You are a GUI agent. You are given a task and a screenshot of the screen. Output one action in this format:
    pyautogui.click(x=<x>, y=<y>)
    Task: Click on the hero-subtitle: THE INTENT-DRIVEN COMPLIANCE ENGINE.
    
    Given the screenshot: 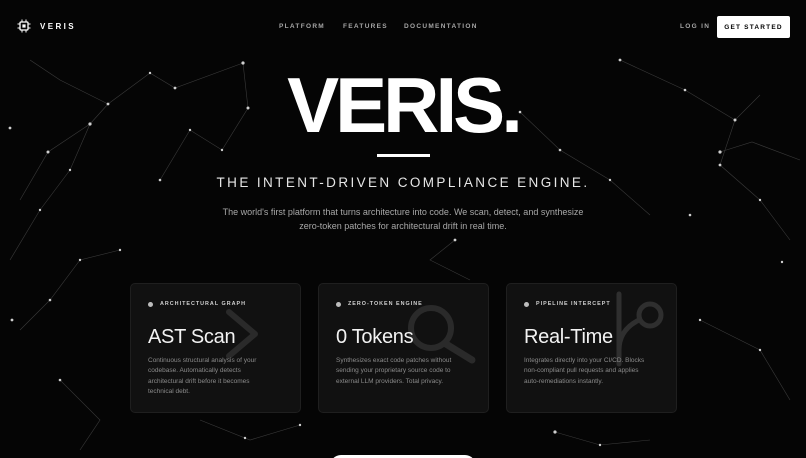 What is the action you would take?
    pyautogui.click(x=403, y=182)
    